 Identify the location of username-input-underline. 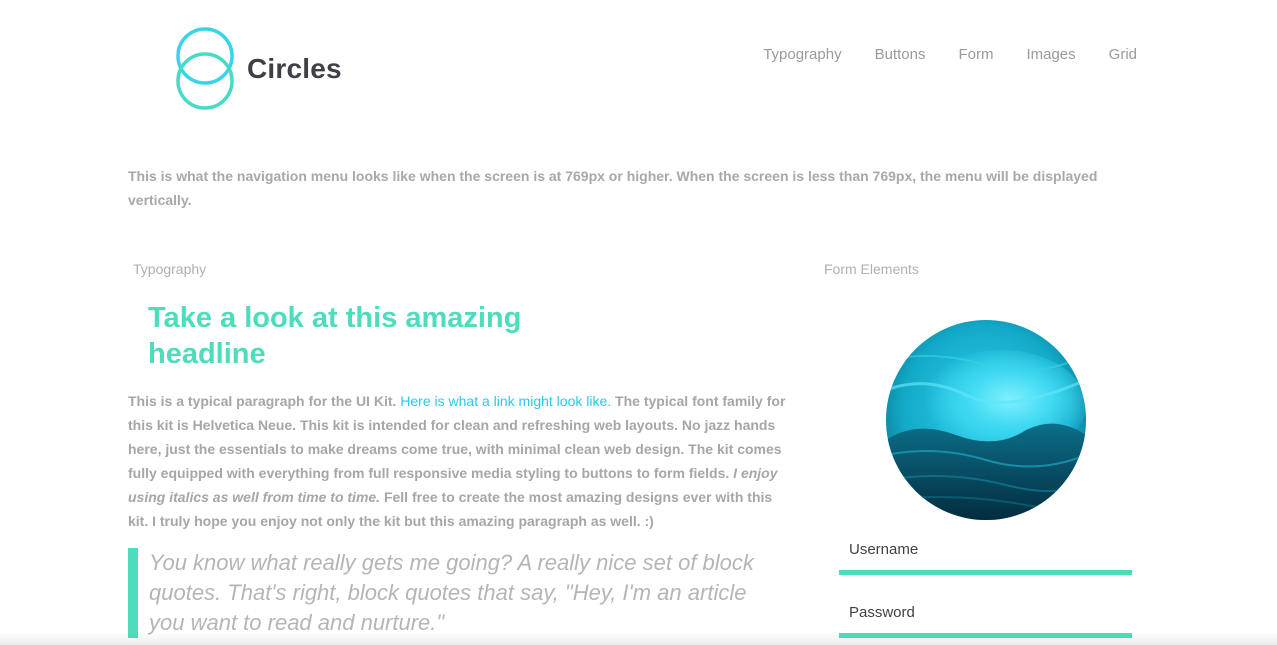
(985, 572).